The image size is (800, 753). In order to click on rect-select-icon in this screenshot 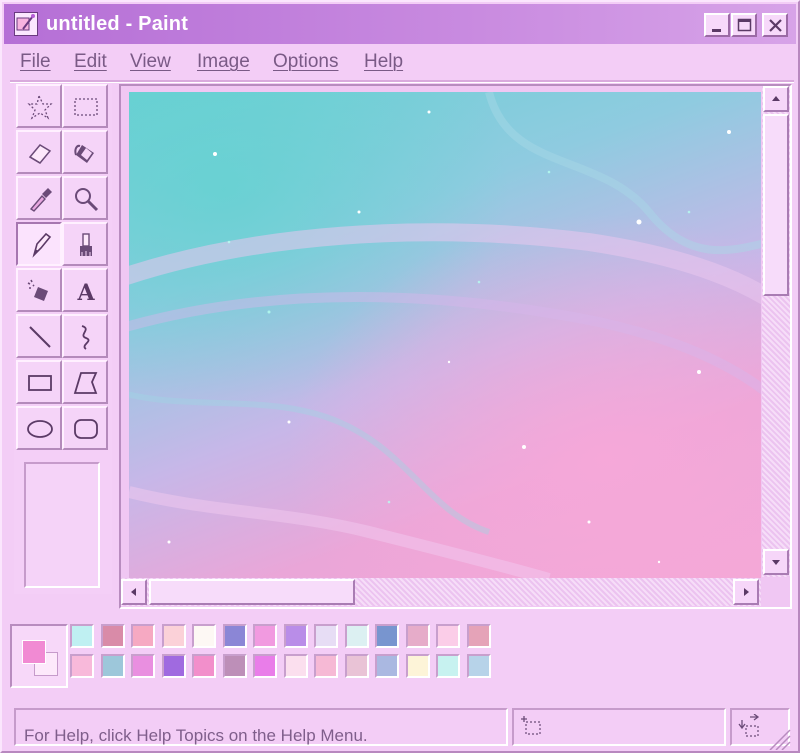, I will do `click(86, 107)`.